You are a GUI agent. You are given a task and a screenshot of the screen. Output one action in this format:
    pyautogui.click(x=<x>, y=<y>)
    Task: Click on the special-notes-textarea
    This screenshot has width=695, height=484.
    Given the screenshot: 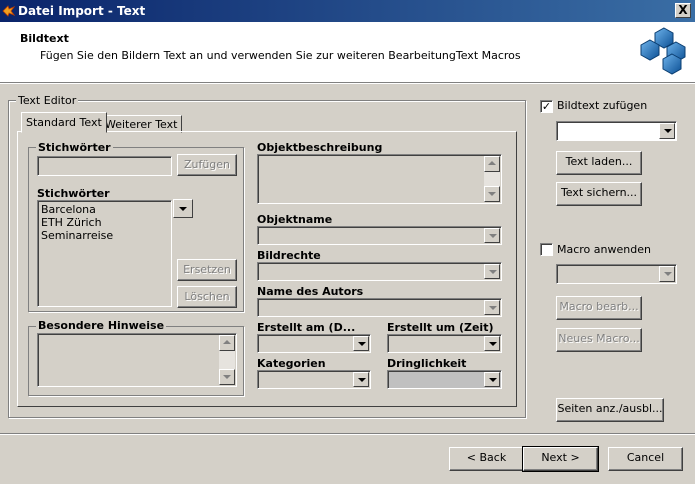 What is the action you would take?
    pyautogui.click(x=137, y=360)
    